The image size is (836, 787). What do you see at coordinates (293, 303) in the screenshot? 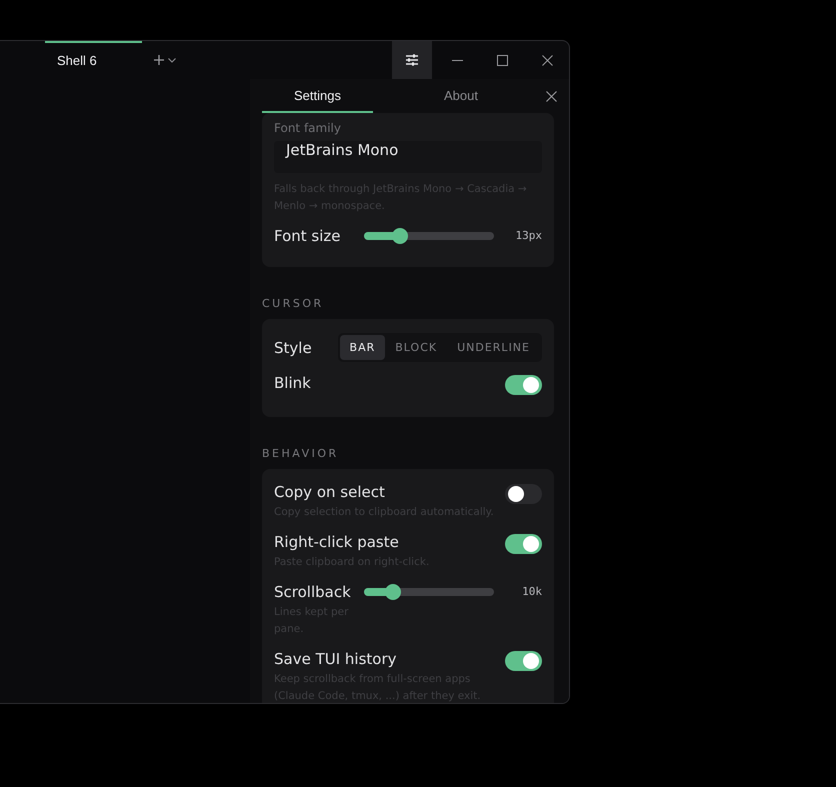
I see `section-heading: CURSOR` at bounding box center [293, 303].